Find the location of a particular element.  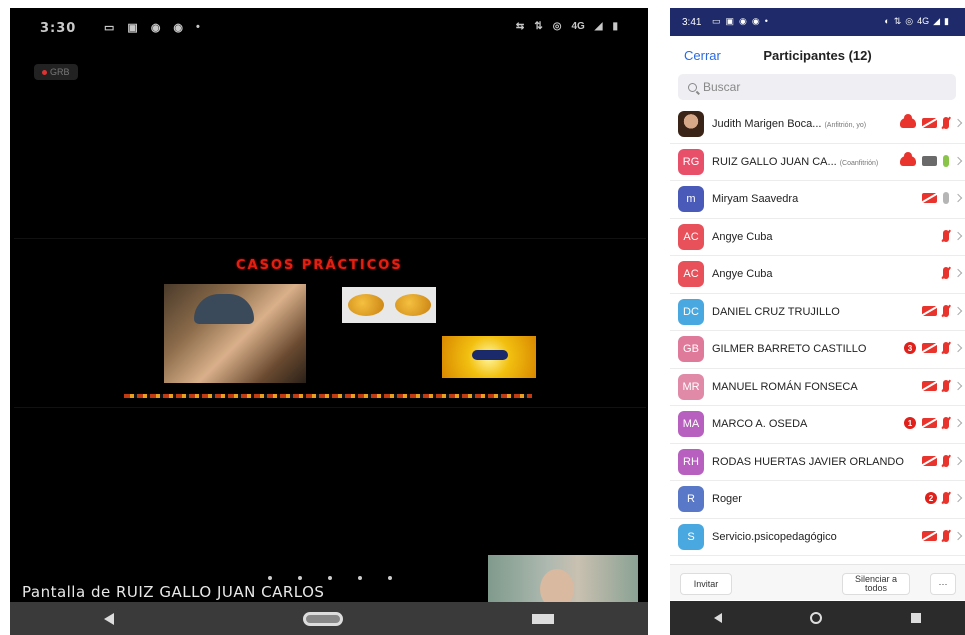

record-dot-icon is located at coordinates (44, 72).